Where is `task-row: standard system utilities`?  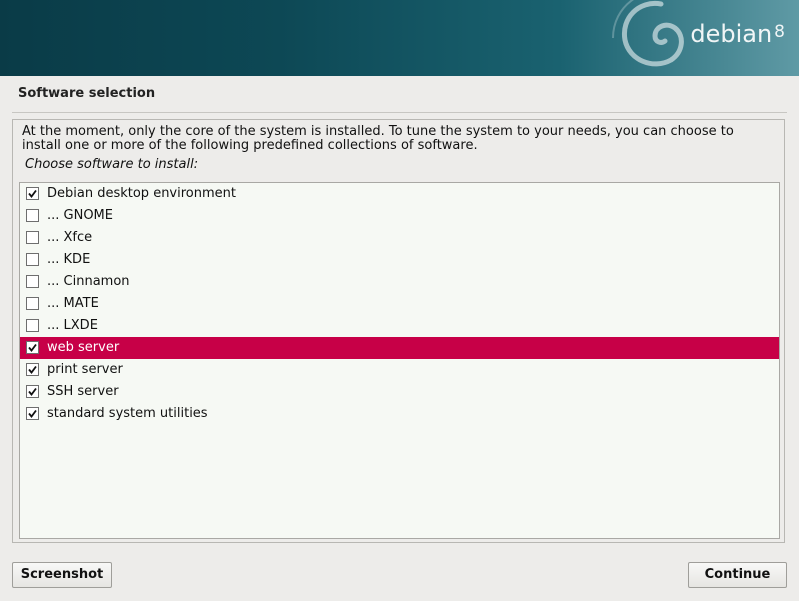
task-row: standard system utilities is located at coordinates (399, 414).